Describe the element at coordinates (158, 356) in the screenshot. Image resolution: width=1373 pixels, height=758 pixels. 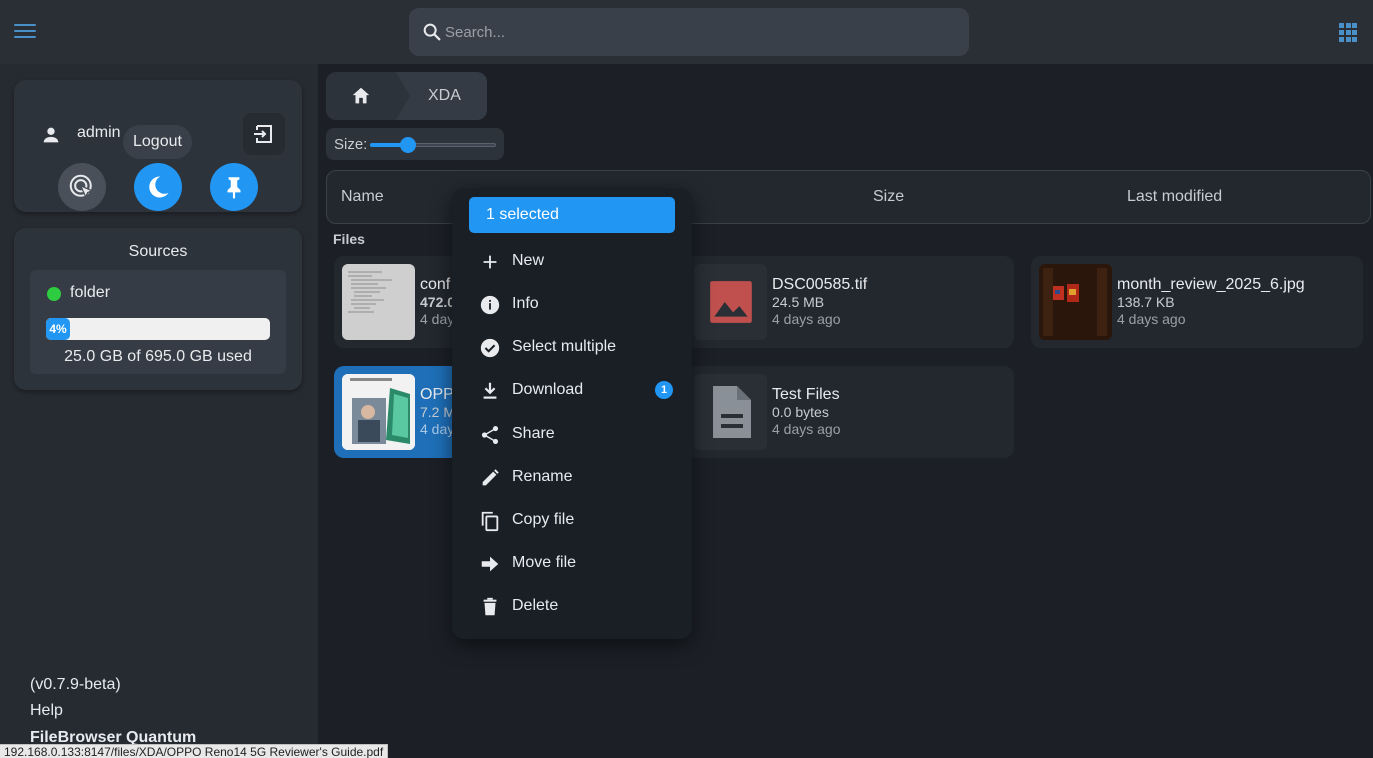
I see `usage-text: 25.0 GB of 695.0 GB used` at that location.